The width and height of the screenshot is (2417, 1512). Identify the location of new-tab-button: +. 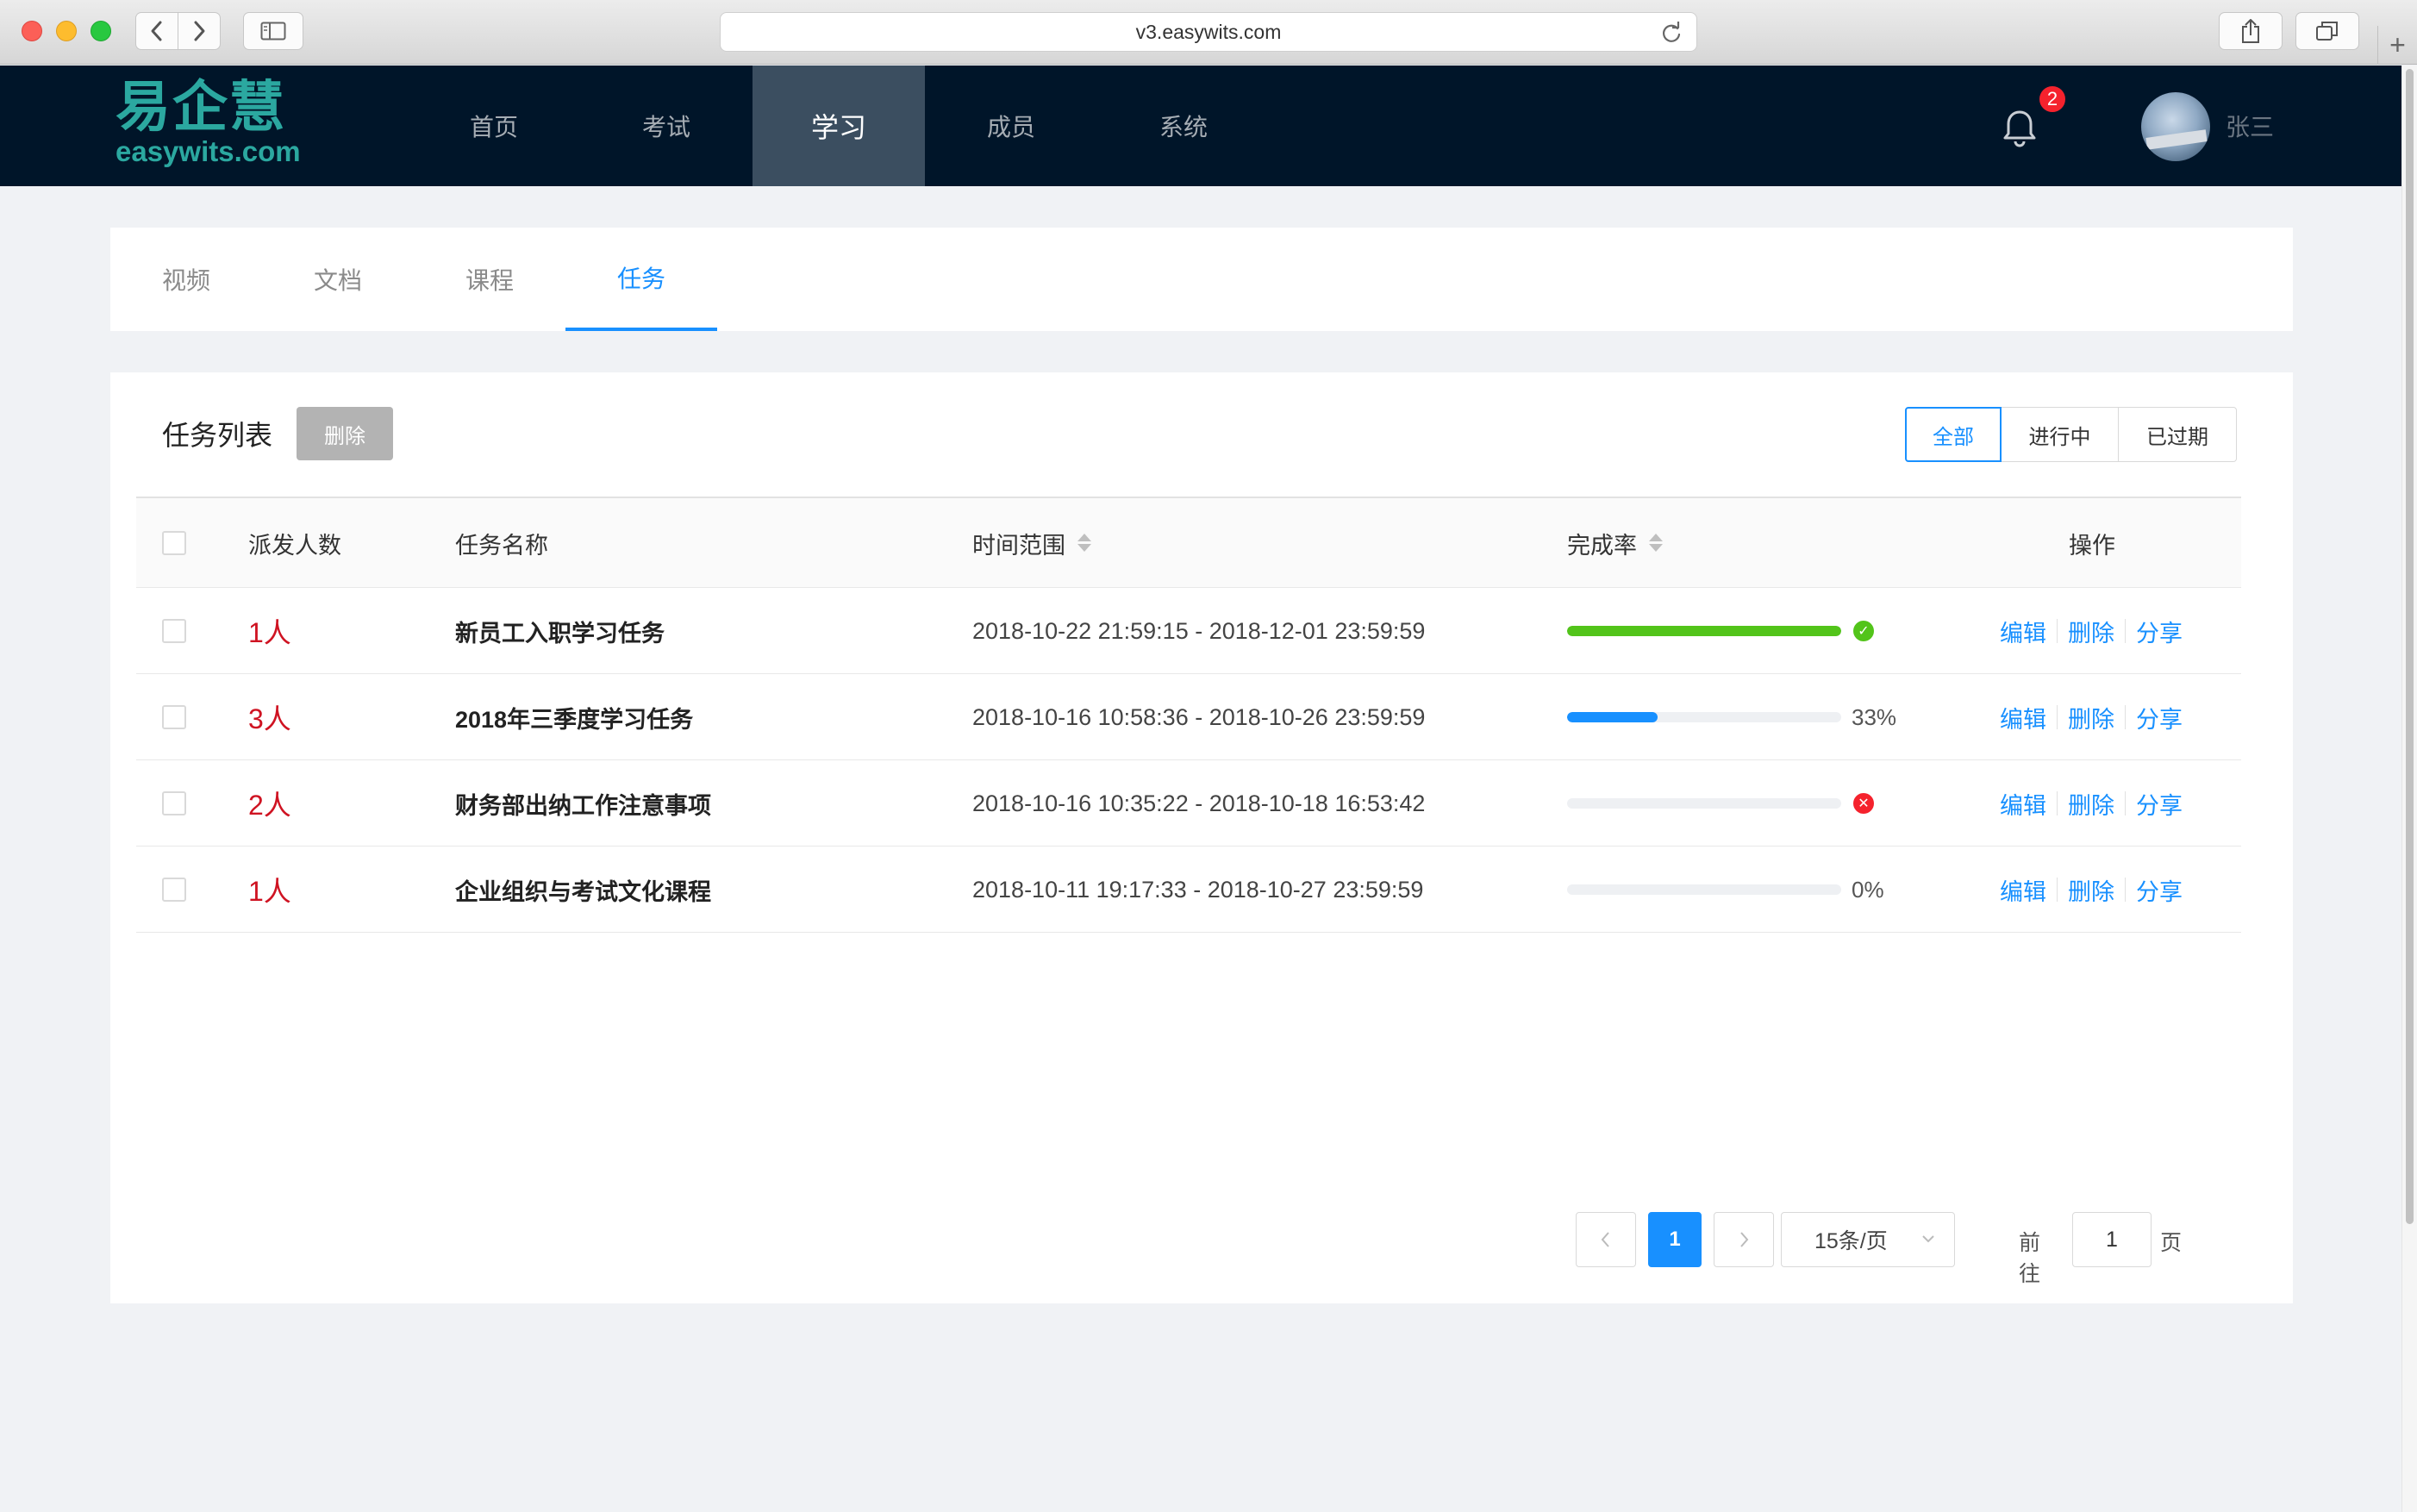
(2397, 45).